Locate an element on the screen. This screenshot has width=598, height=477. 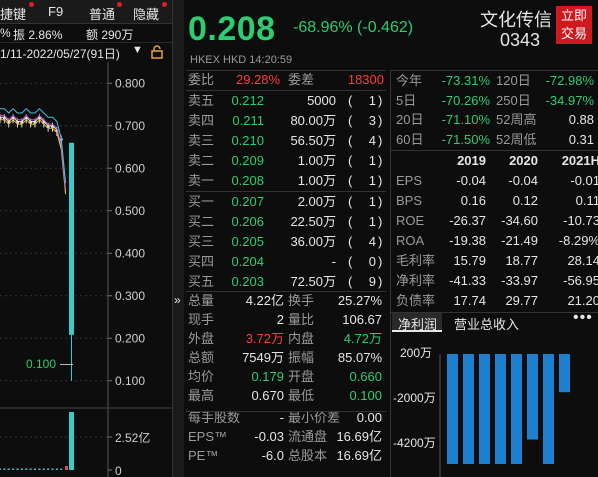
fin-row: 净利率 -41.33 -33.97 -56.95 is located at coordinates (497, 281).